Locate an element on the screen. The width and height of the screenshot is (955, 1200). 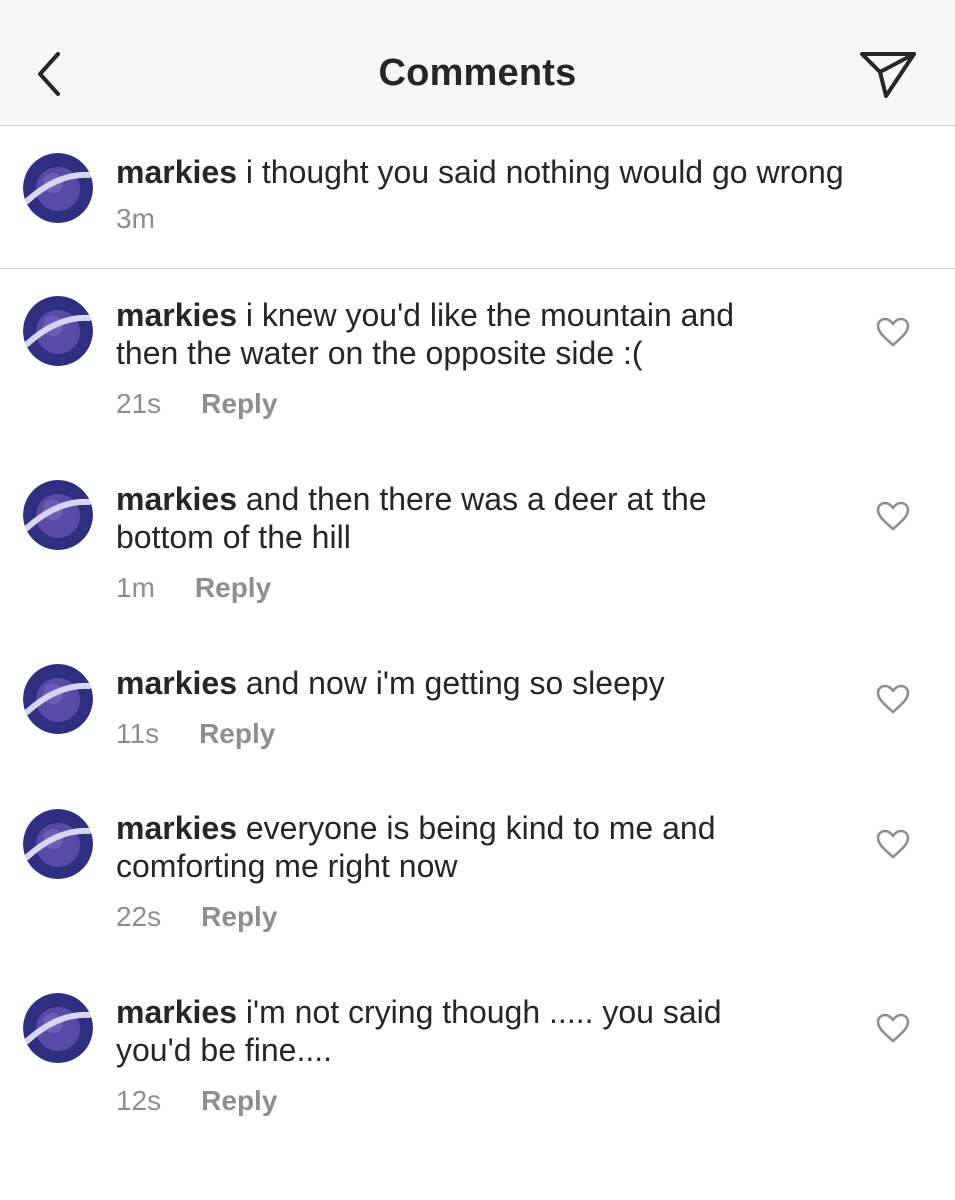
comment-meta: 22s Reply is located at coordinates (196, 917).